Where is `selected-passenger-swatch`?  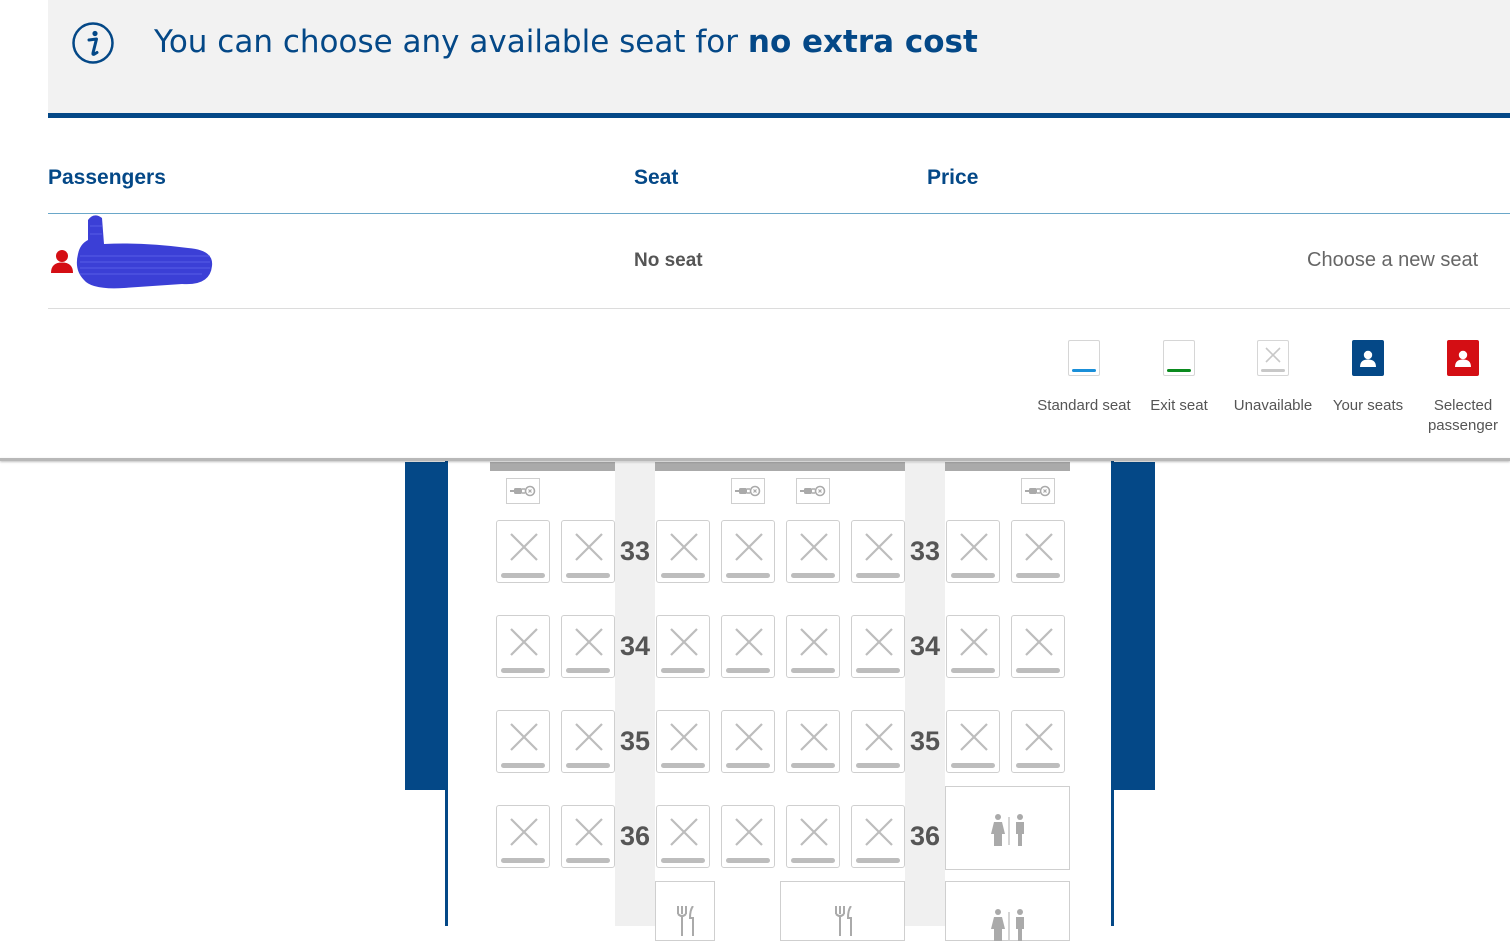 selected-passenger-swatch is located at coordinates (1463, 358).